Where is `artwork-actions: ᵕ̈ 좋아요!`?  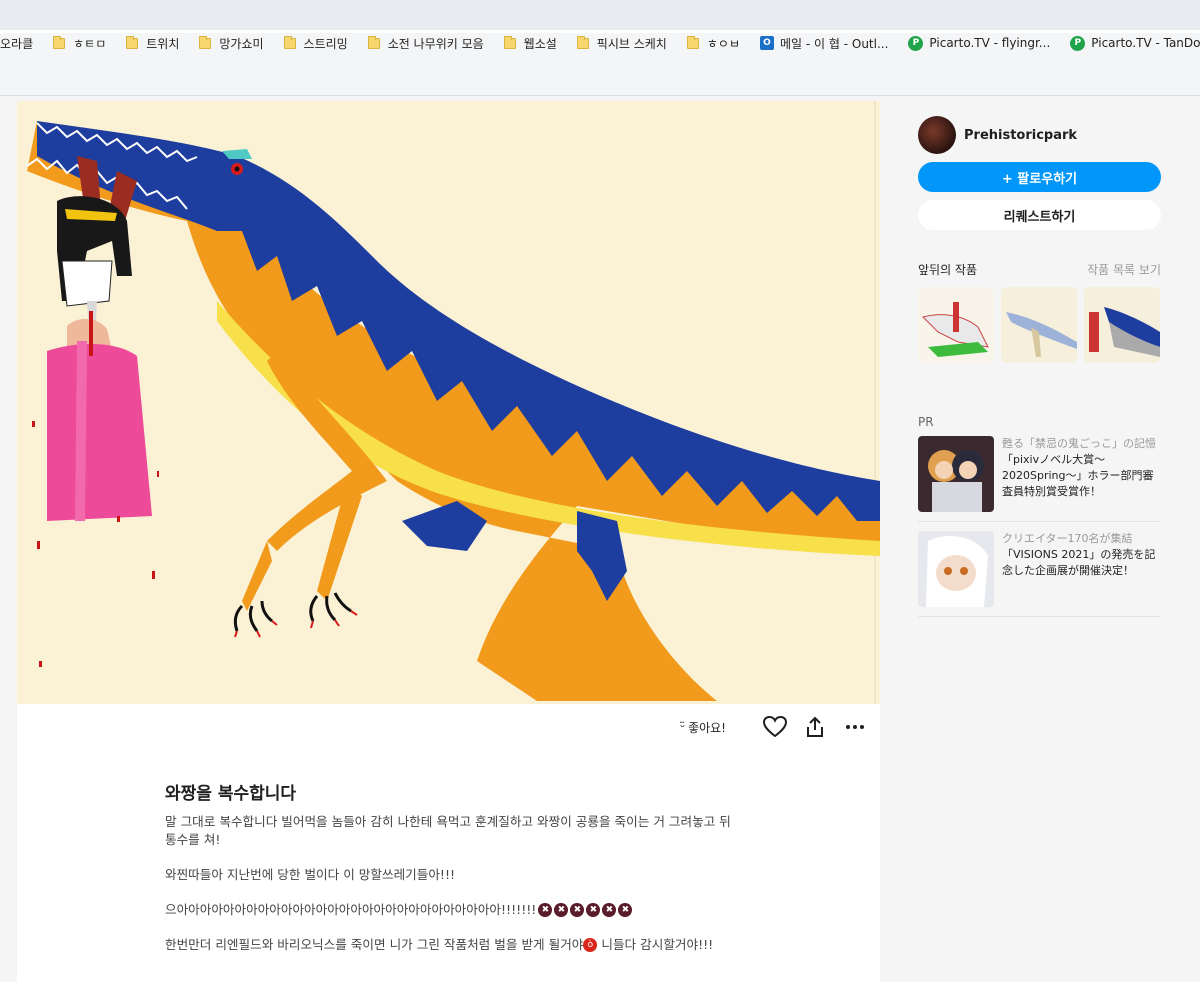
artwork-actions: ᵕ̈ 좋아요! is located at coordinates (774, 727).